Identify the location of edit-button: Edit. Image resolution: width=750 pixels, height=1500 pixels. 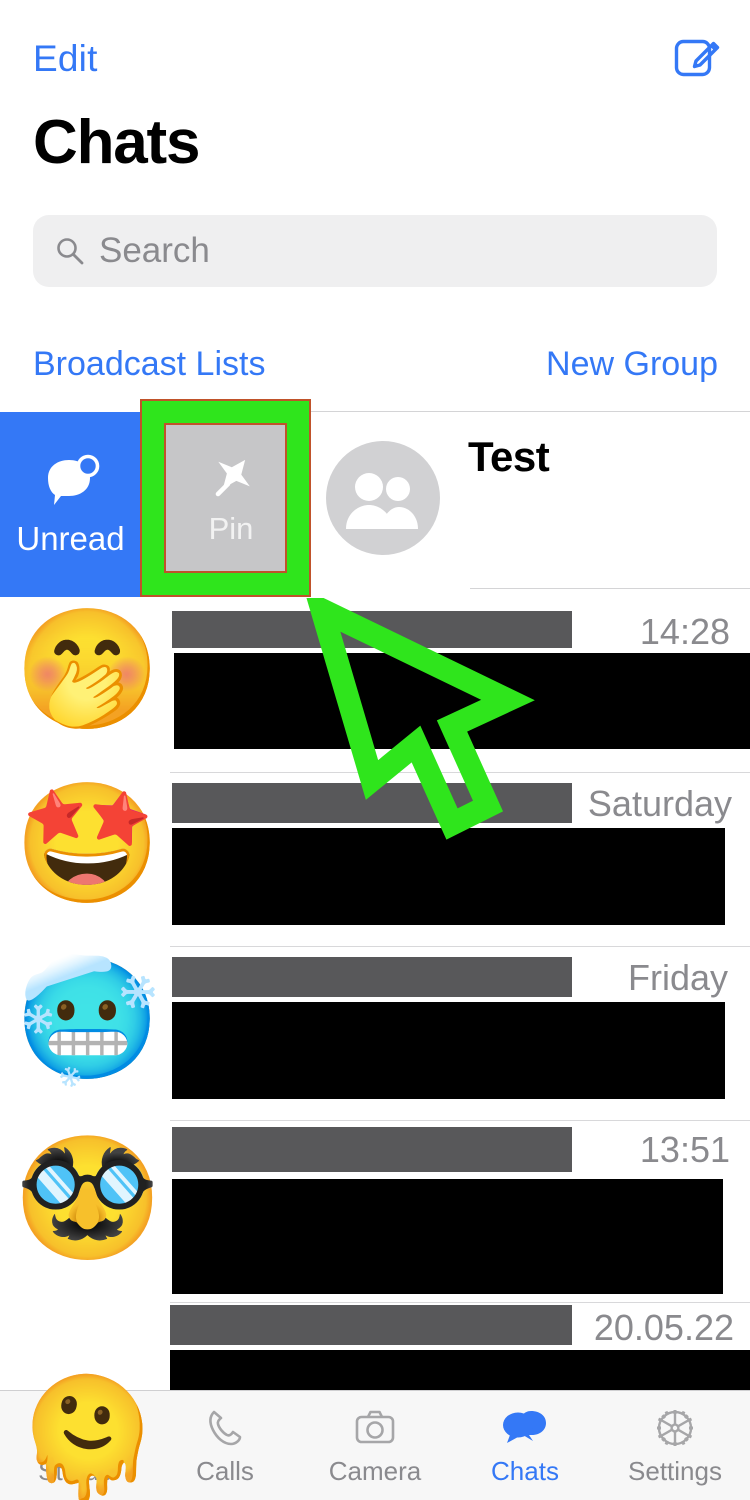
(65, 59).